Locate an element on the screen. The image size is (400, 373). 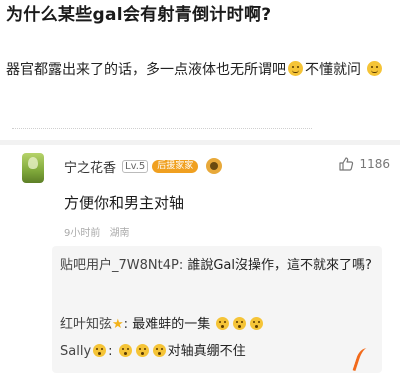
like-button: 1186 is located at coordinates (364, 164).